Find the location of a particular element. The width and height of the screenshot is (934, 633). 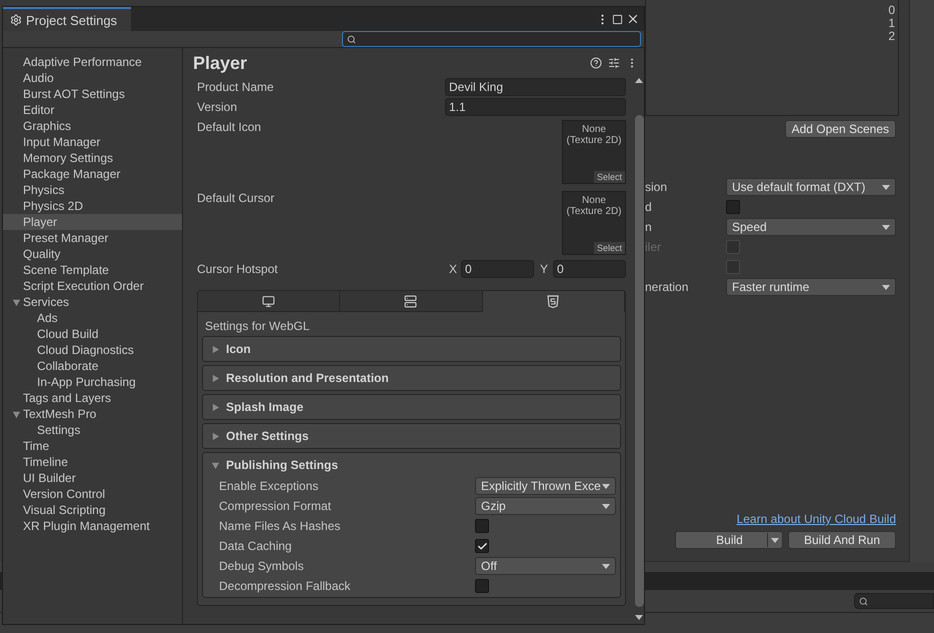

sidebar-item: Version Control is located at coordinates (92, 494).